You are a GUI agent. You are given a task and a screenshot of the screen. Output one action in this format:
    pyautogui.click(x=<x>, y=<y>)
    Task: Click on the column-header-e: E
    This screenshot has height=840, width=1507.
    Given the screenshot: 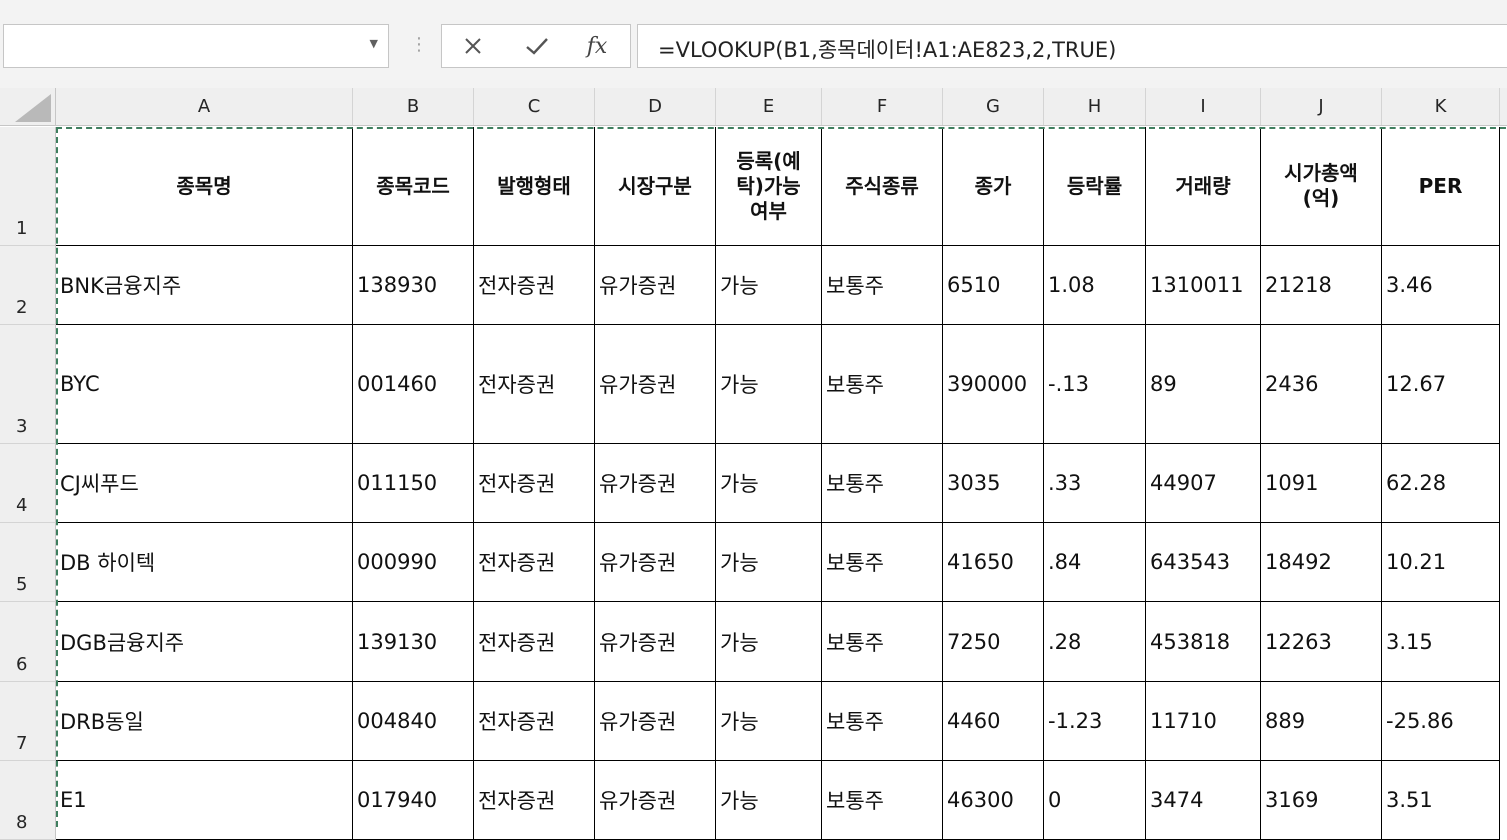 What is the action you would take?
    pyautogui.click(x=769, y=106)
    